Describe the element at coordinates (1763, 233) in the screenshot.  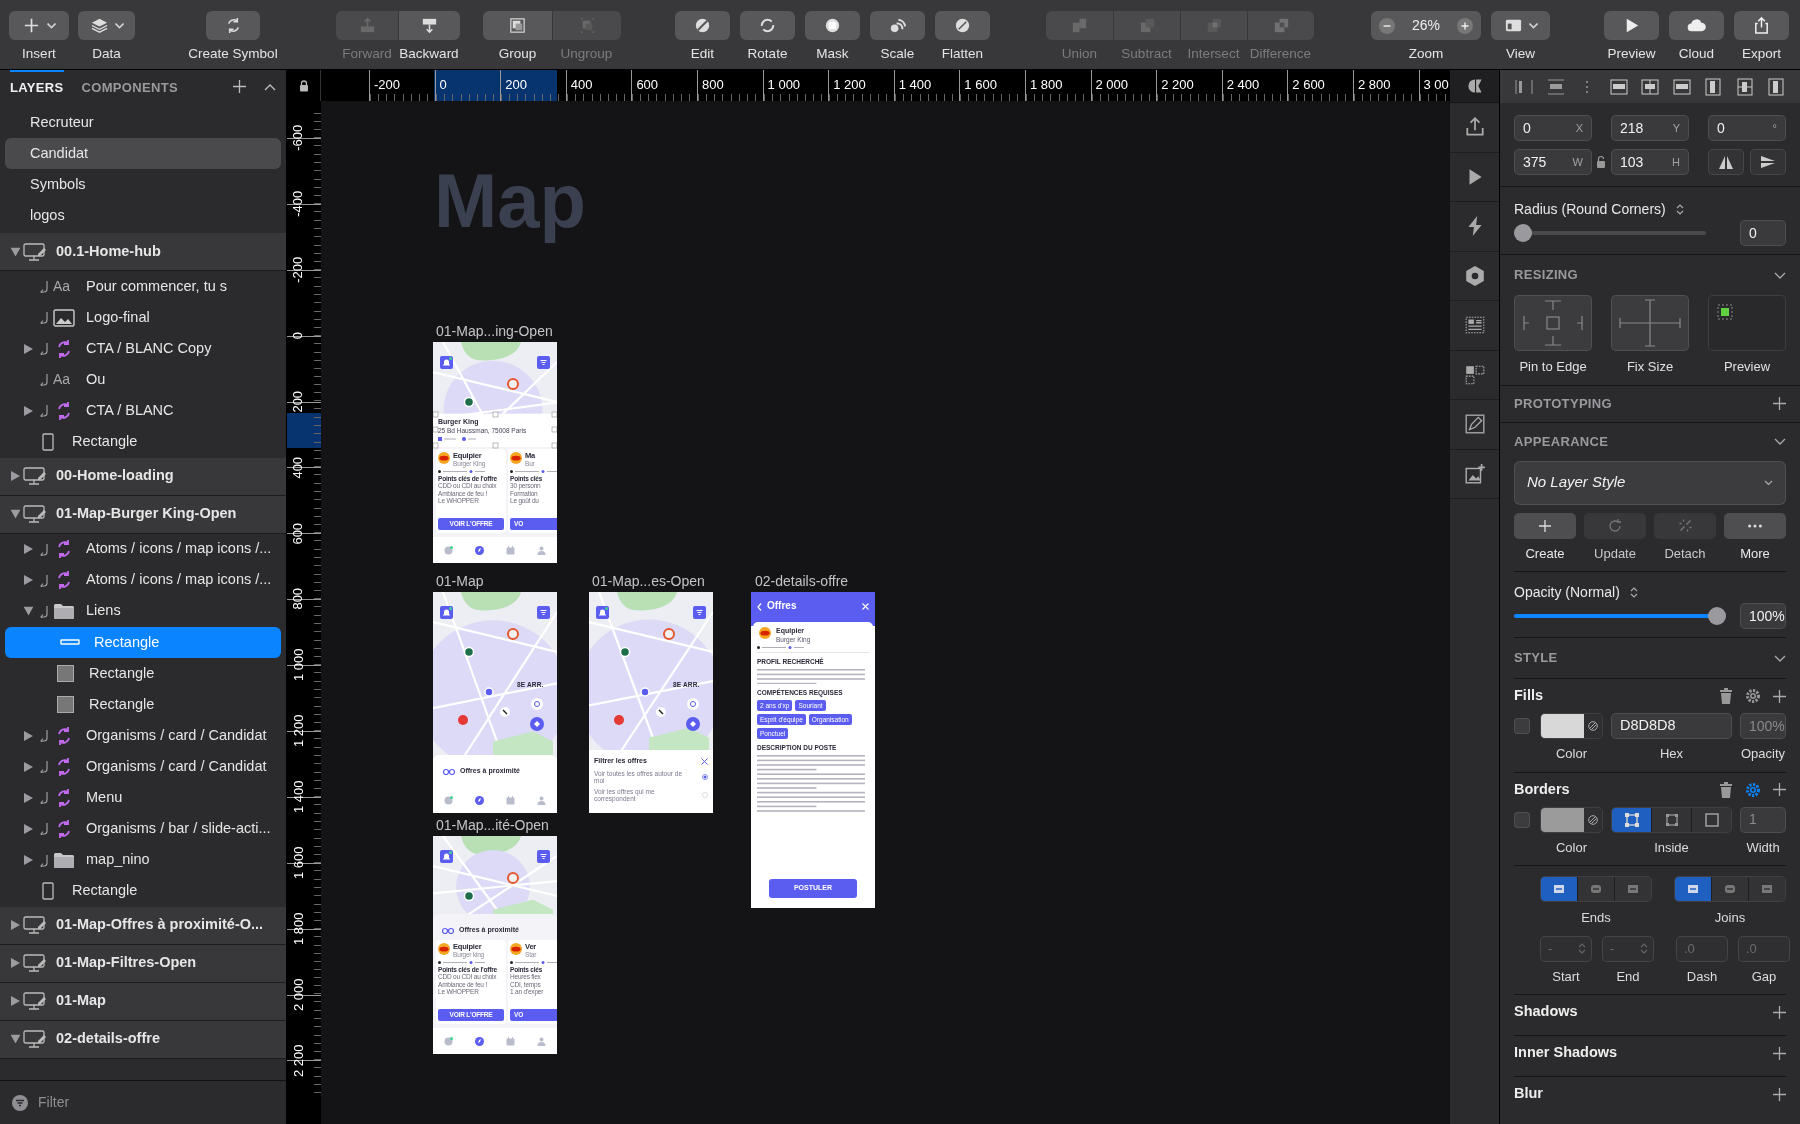
I see `number-field: 0` at that location.